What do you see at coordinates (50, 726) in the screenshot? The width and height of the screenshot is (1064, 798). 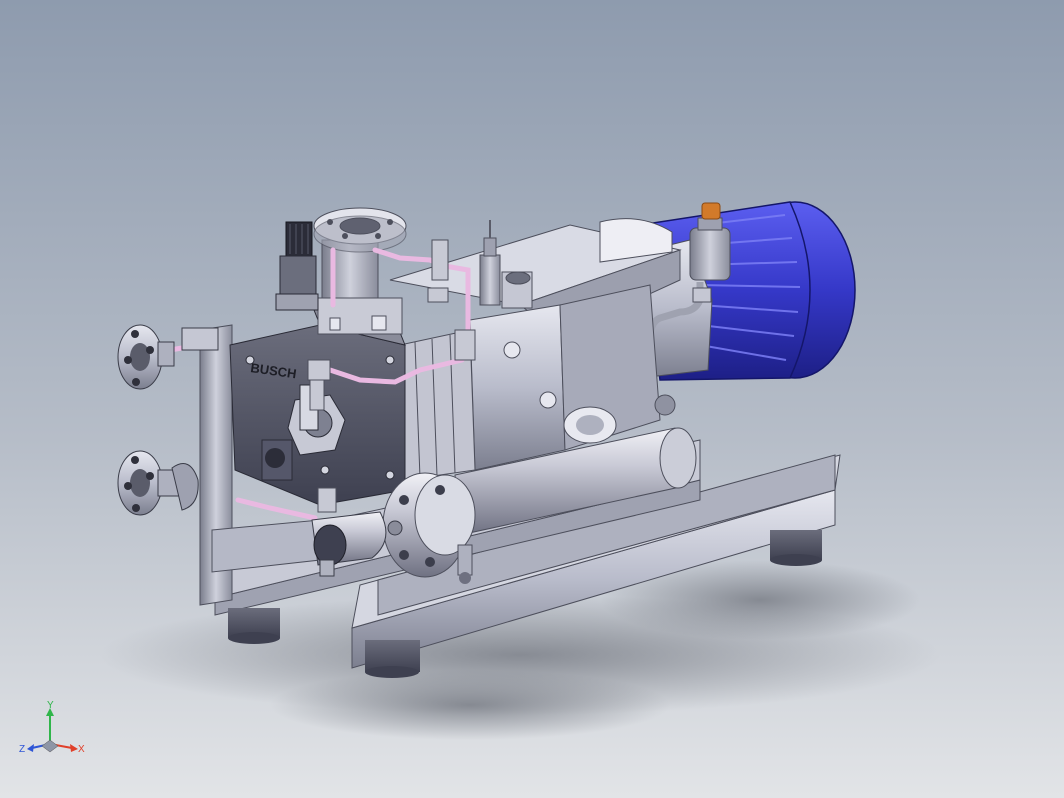 I see `y-axis-arrow-icon` at bounding box center [50, 726].